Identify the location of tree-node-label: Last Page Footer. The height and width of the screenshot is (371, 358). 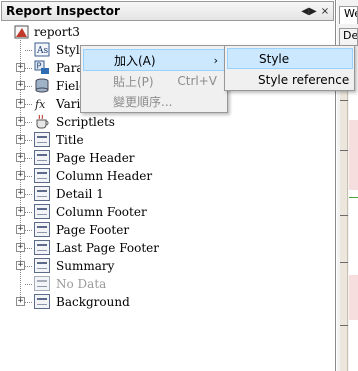
(107, 248).